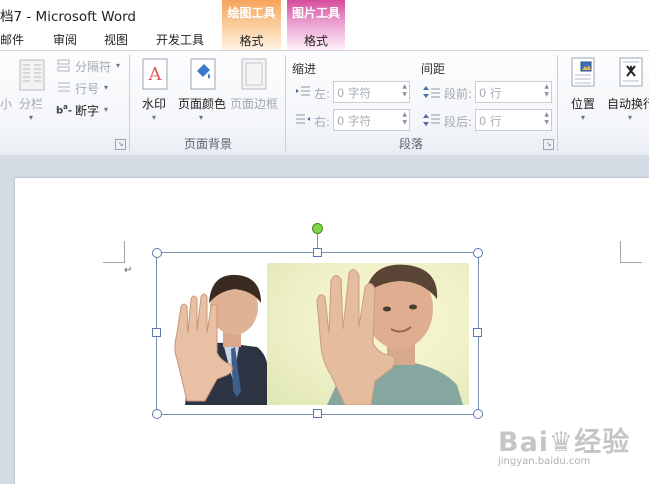 Image resolution: width=649 pixels, height=484 pixels. Describe the element at coordinates (106, 87) in the screenshot. I see `line-numbers-dropdown-arrow-icon: ▾` at that location.